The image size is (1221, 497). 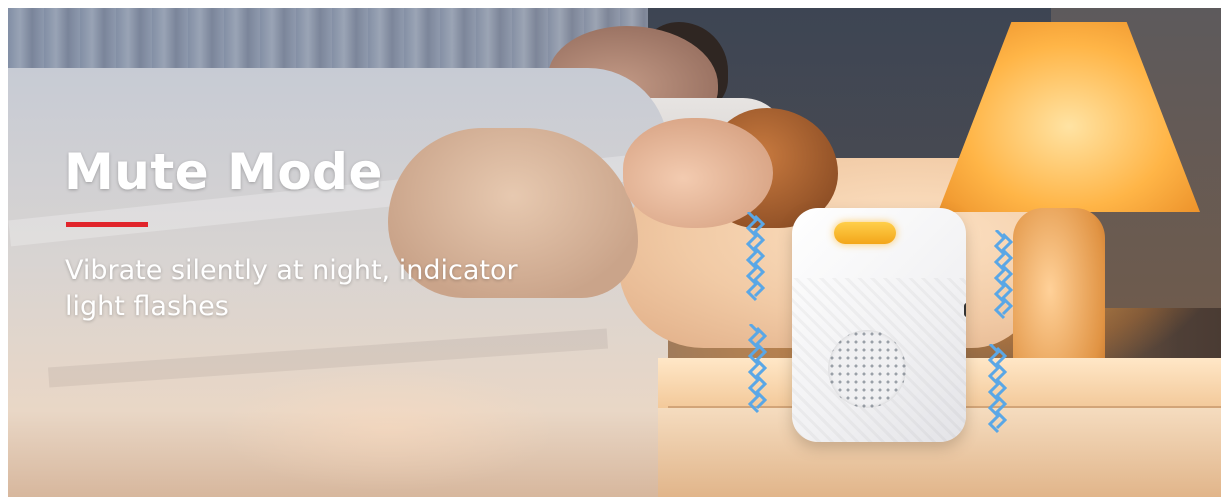 What do you see at coordinates (223, 172) in the screenshot?
I see `banner-title: Mute Mode` at bounding box center [223, 172].